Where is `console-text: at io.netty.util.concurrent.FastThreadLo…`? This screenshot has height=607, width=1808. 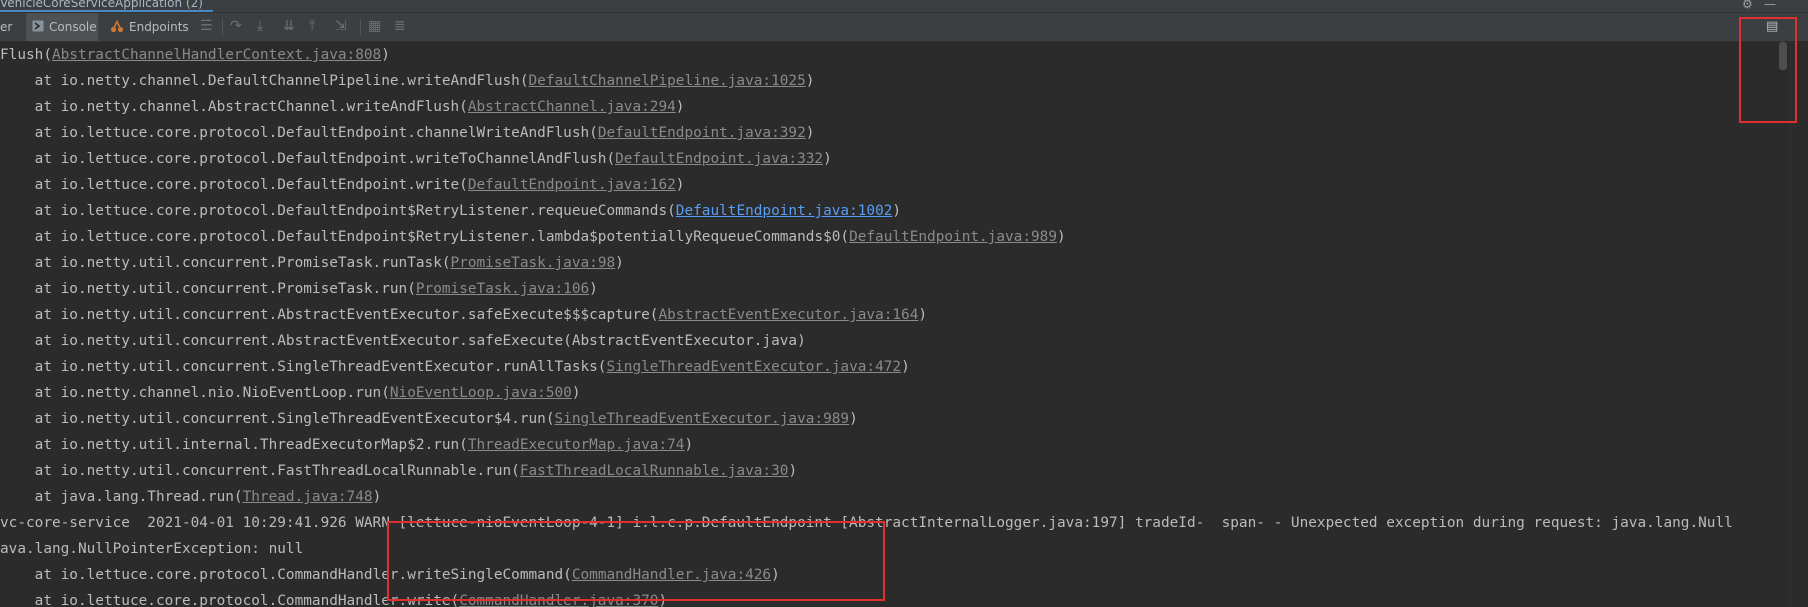 console-text: at io.netty.util.concurrent.FastThreadLo… is located at coordinates (260, 471).